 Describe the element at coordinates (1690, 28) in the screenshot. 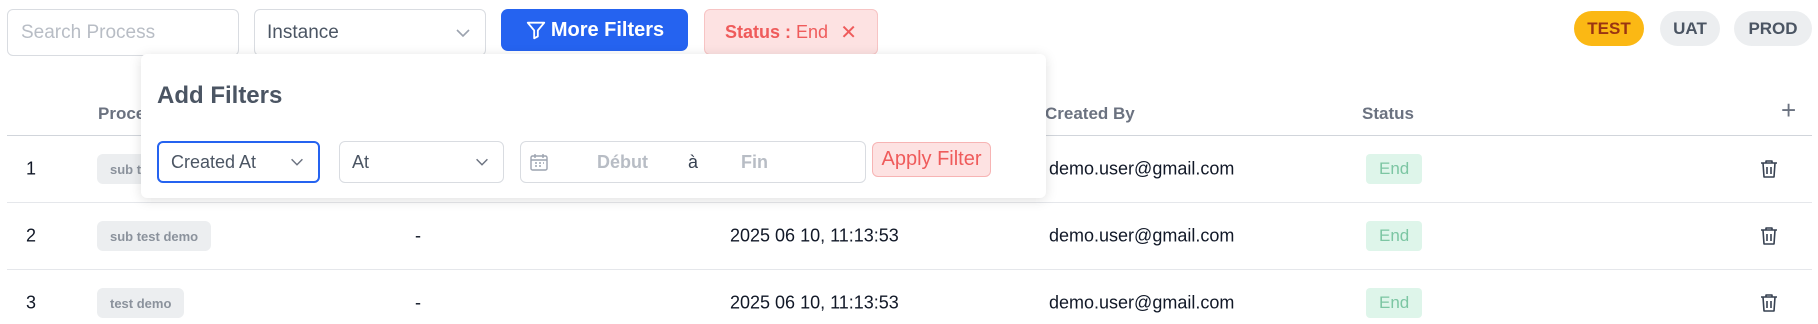

I see `env-uat-badge: UAT` at that location.